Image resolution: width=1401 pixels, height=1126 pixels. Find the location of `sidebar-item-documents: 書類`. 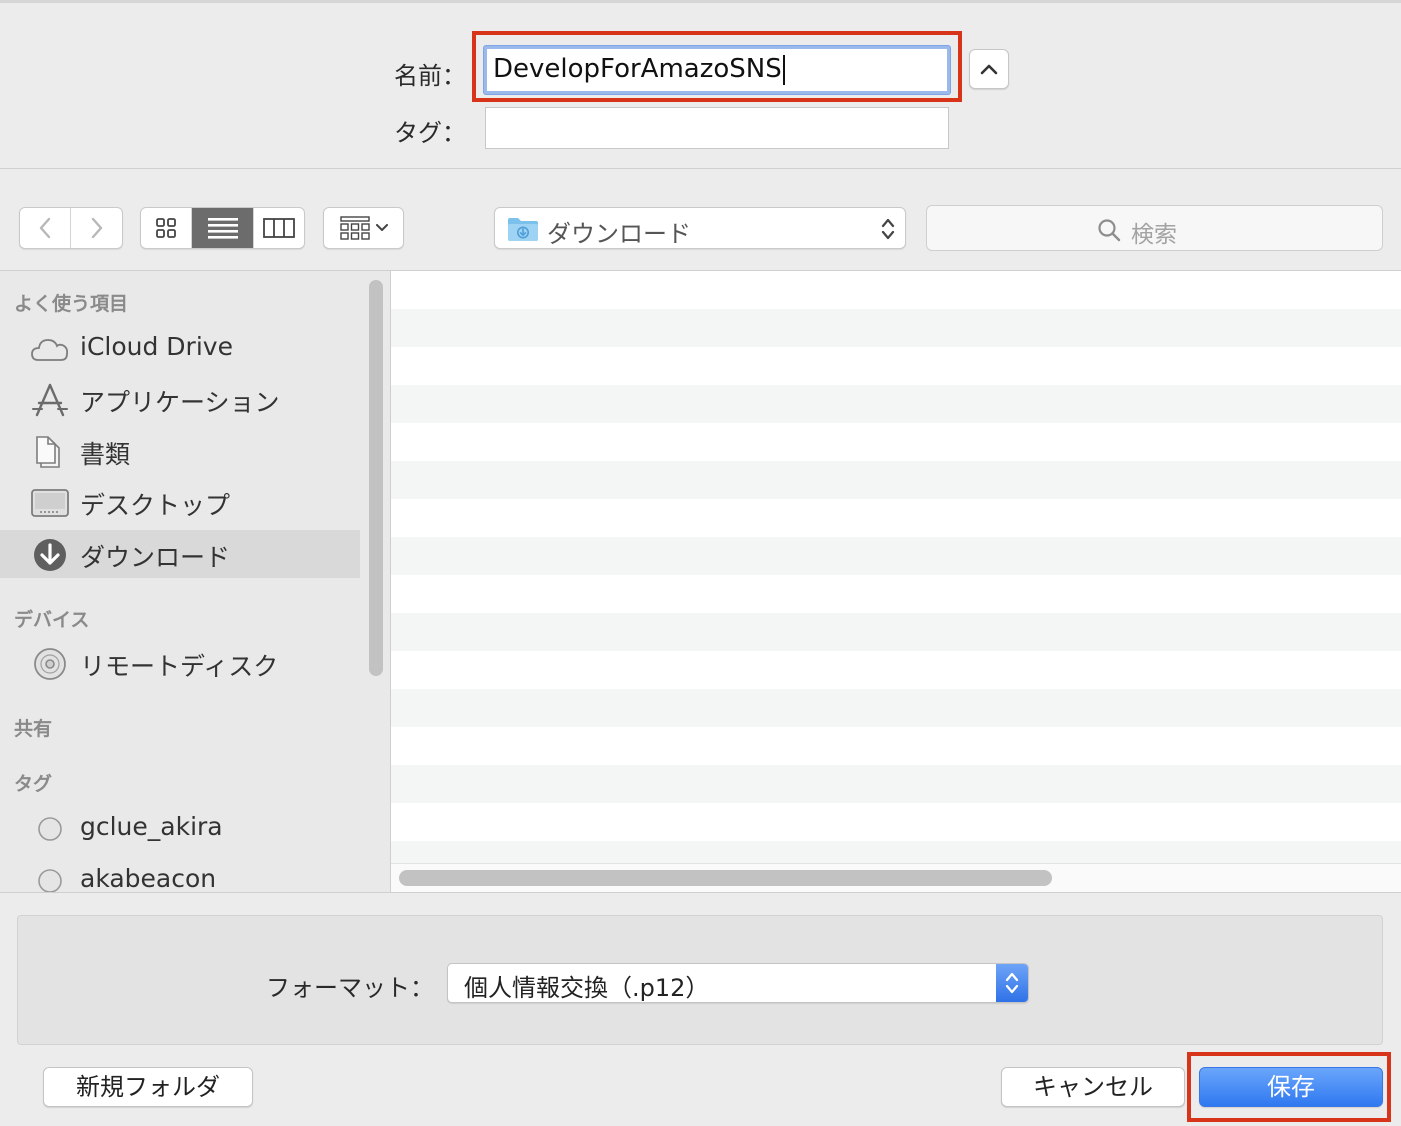

sidebar-item-documents: 書類 is located at coordinates (180, 451).